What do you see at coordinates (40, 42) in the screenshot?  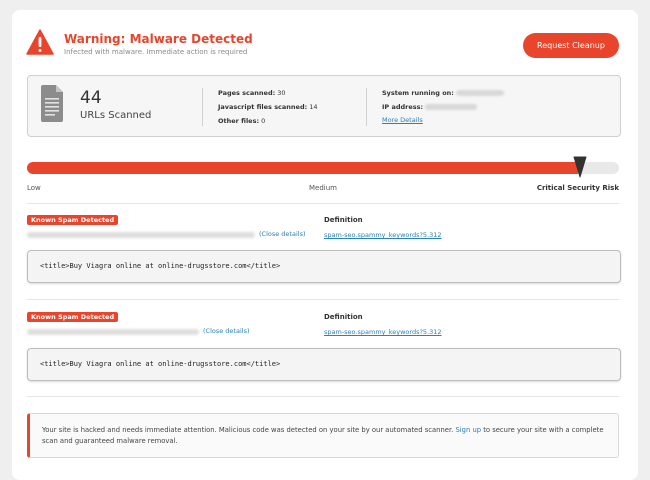 I see `warning-icon` at bounding box center [40, 42].